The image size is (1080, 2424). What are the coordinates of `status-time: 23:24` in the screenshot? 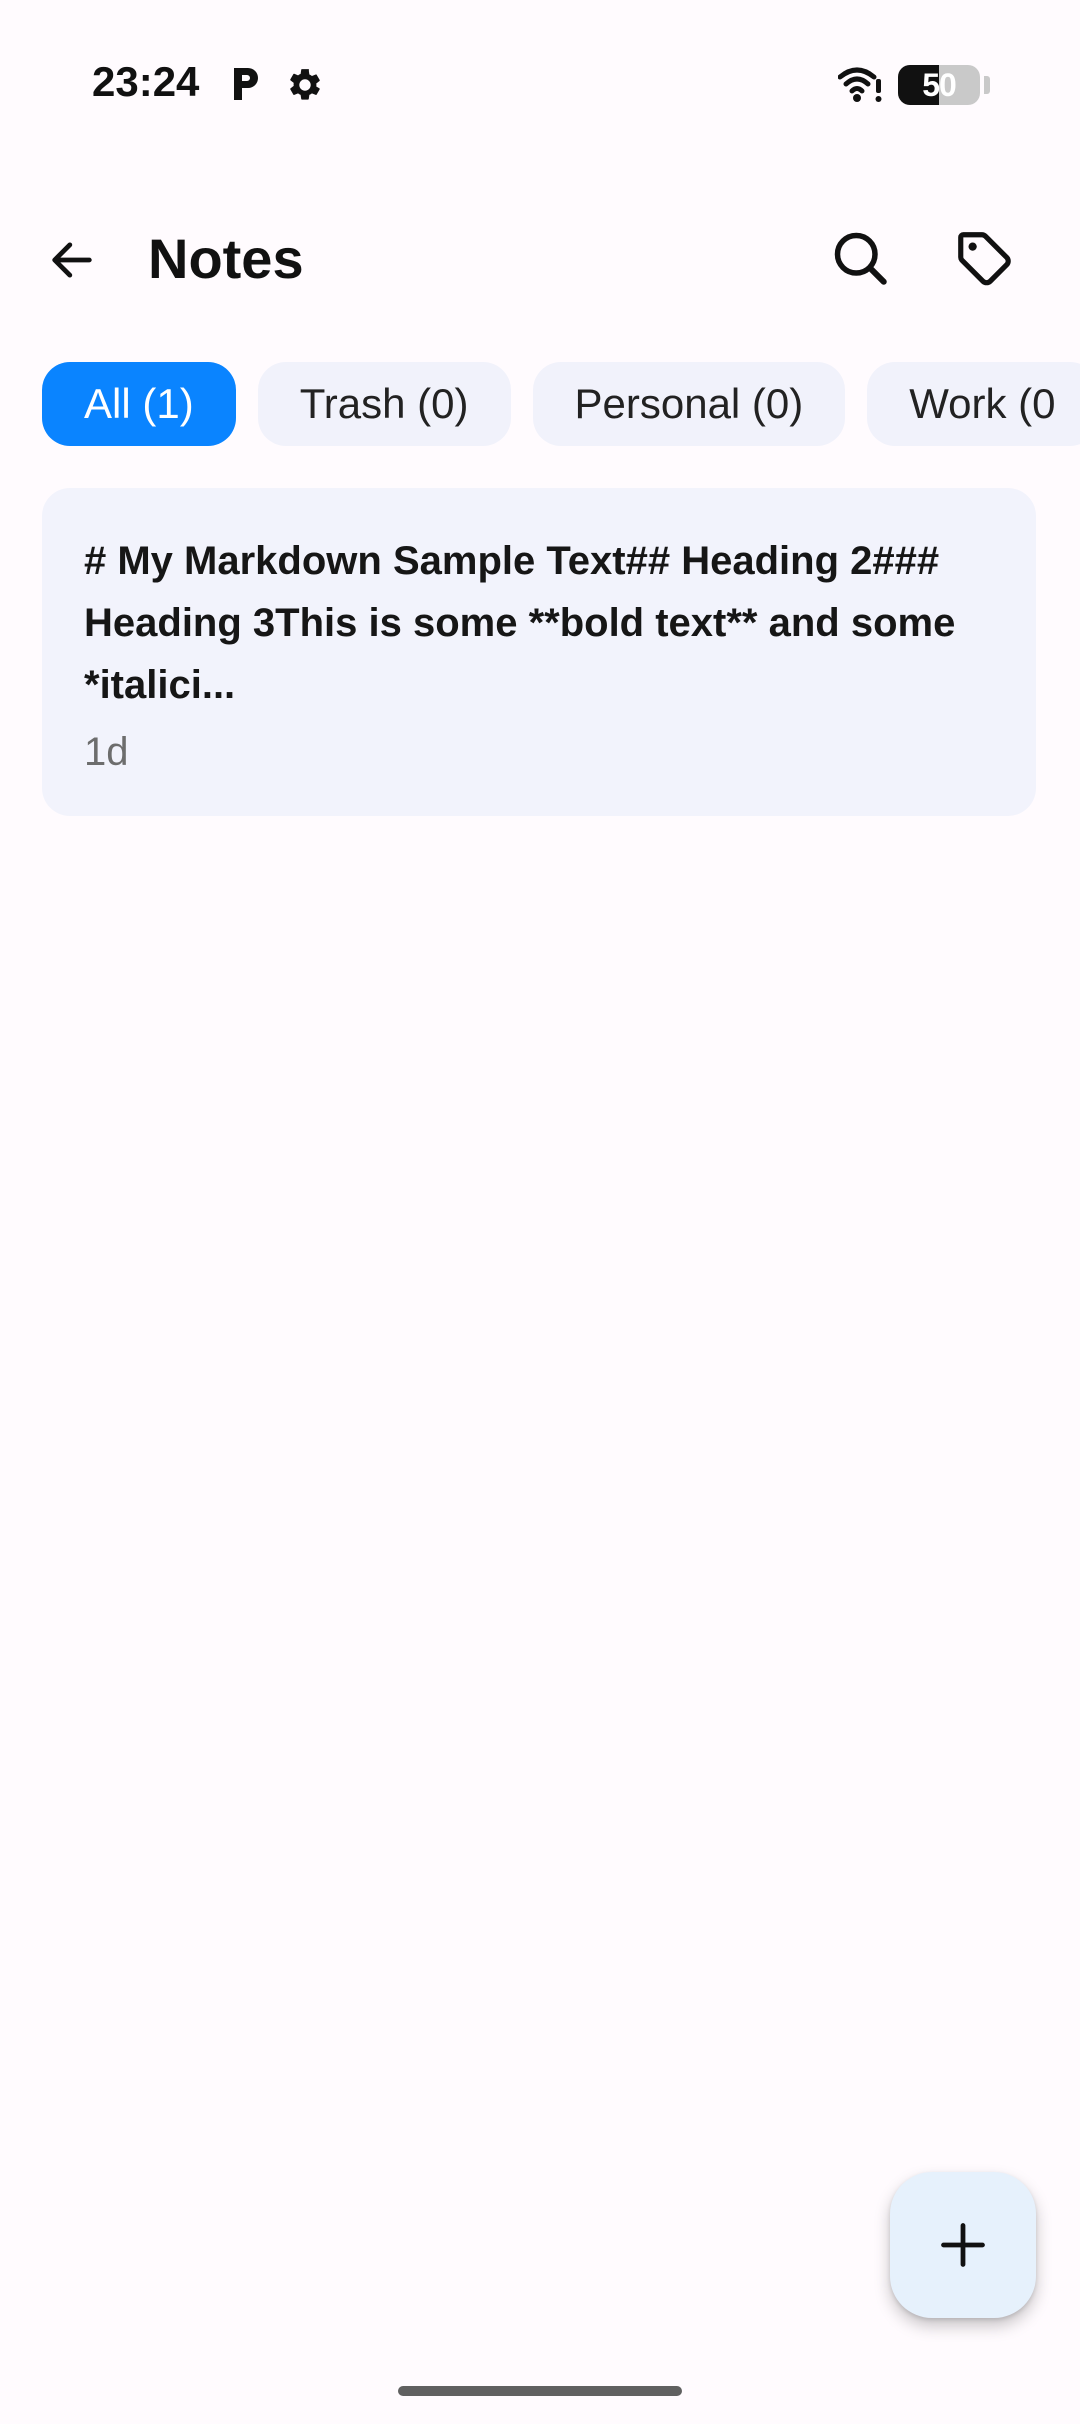 It's located at (146, 81).